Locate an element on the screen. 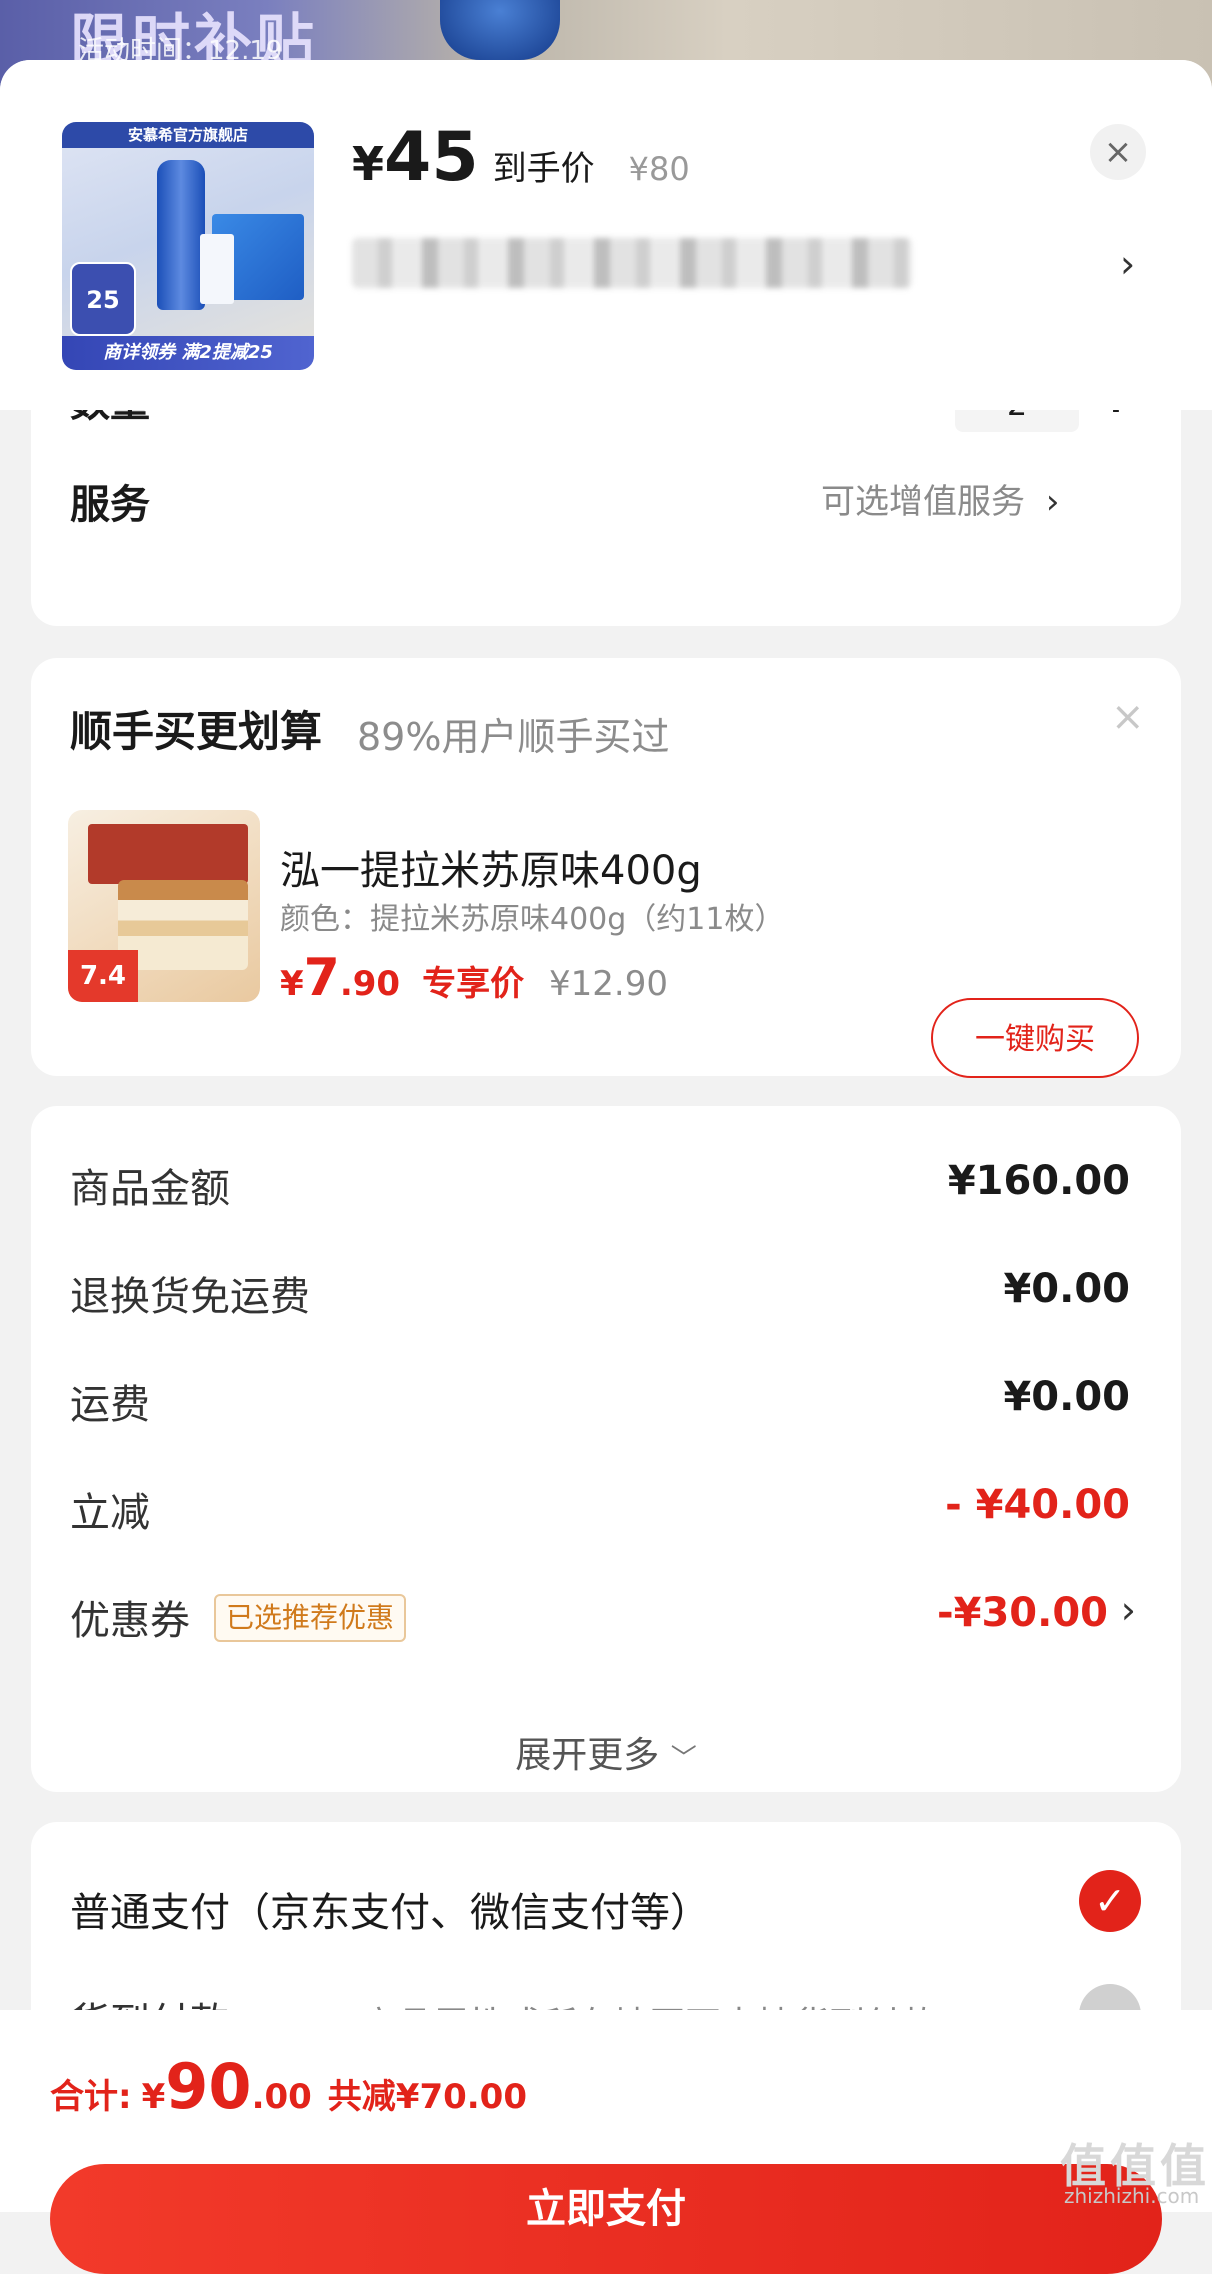 The image size is (1212, 2274). total-summary: 合计: ¥90.00 共减¥70.00 is located at coordinates (288, 2086).